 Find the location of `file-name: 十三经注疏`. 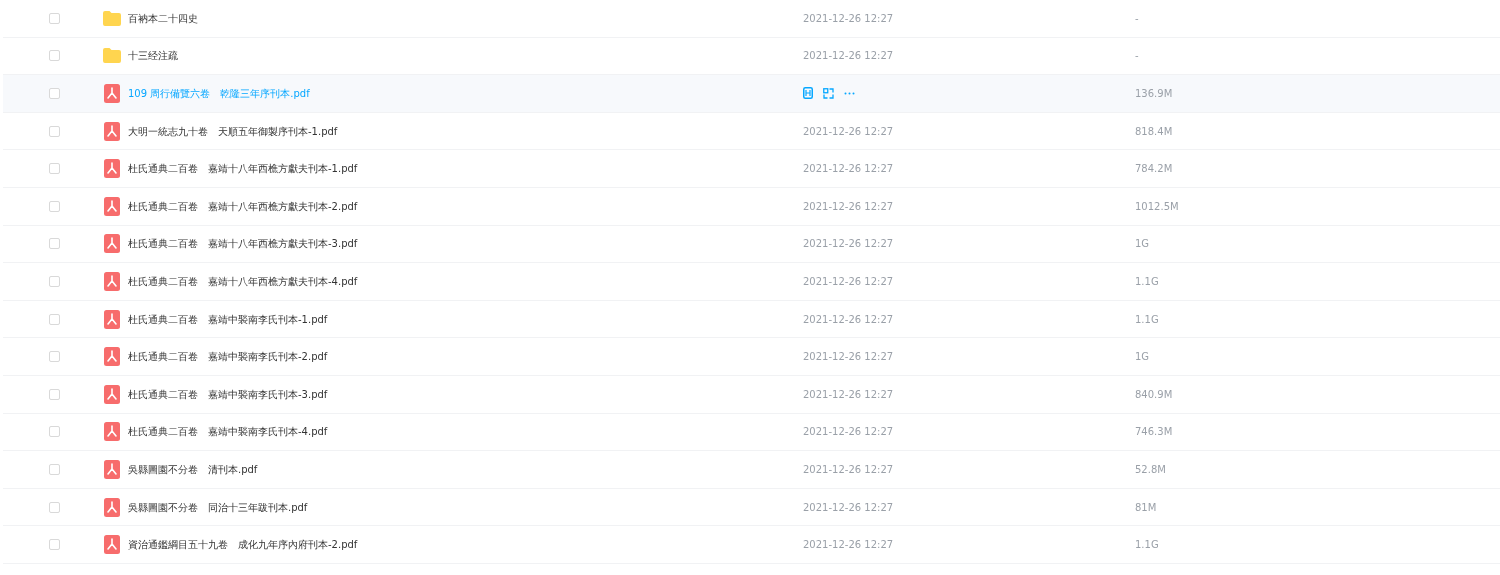

file-name: 十三经注疏 is located at coordinates (408, 56).